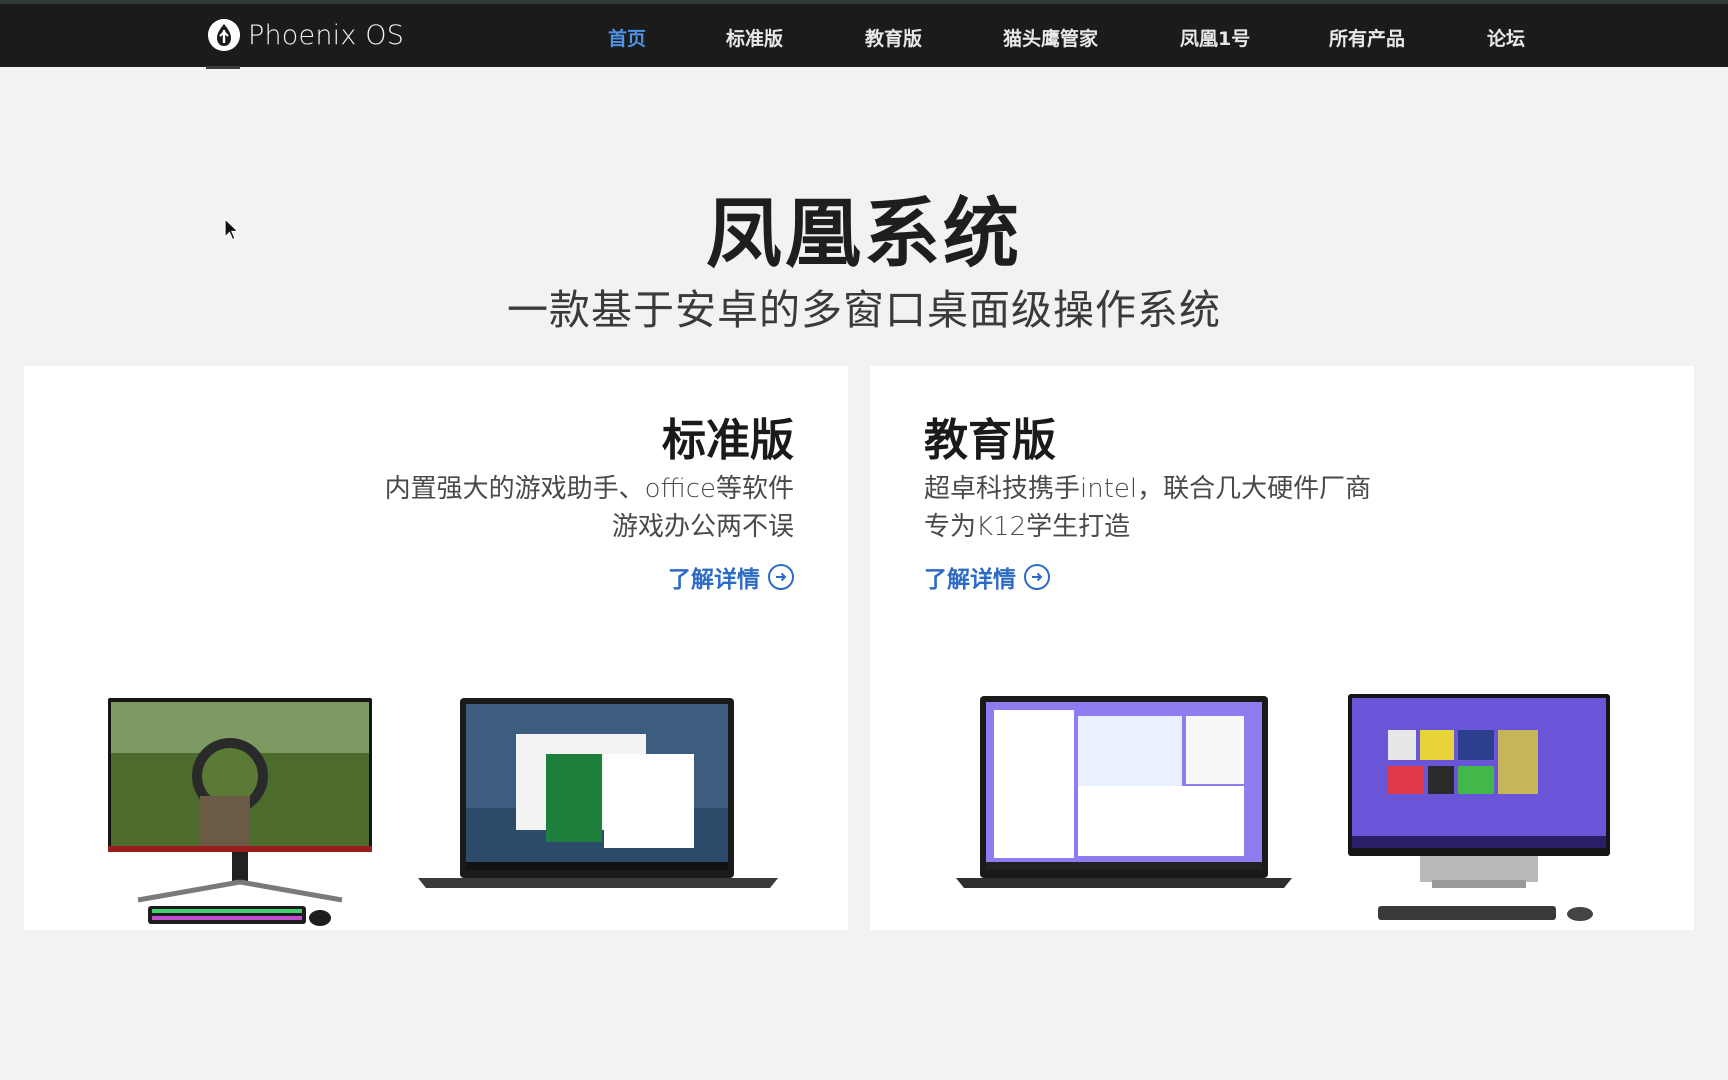 This screenshot has width=1728, height=1080. I want to click on logo: Phoenix OS, so click(306, 35).